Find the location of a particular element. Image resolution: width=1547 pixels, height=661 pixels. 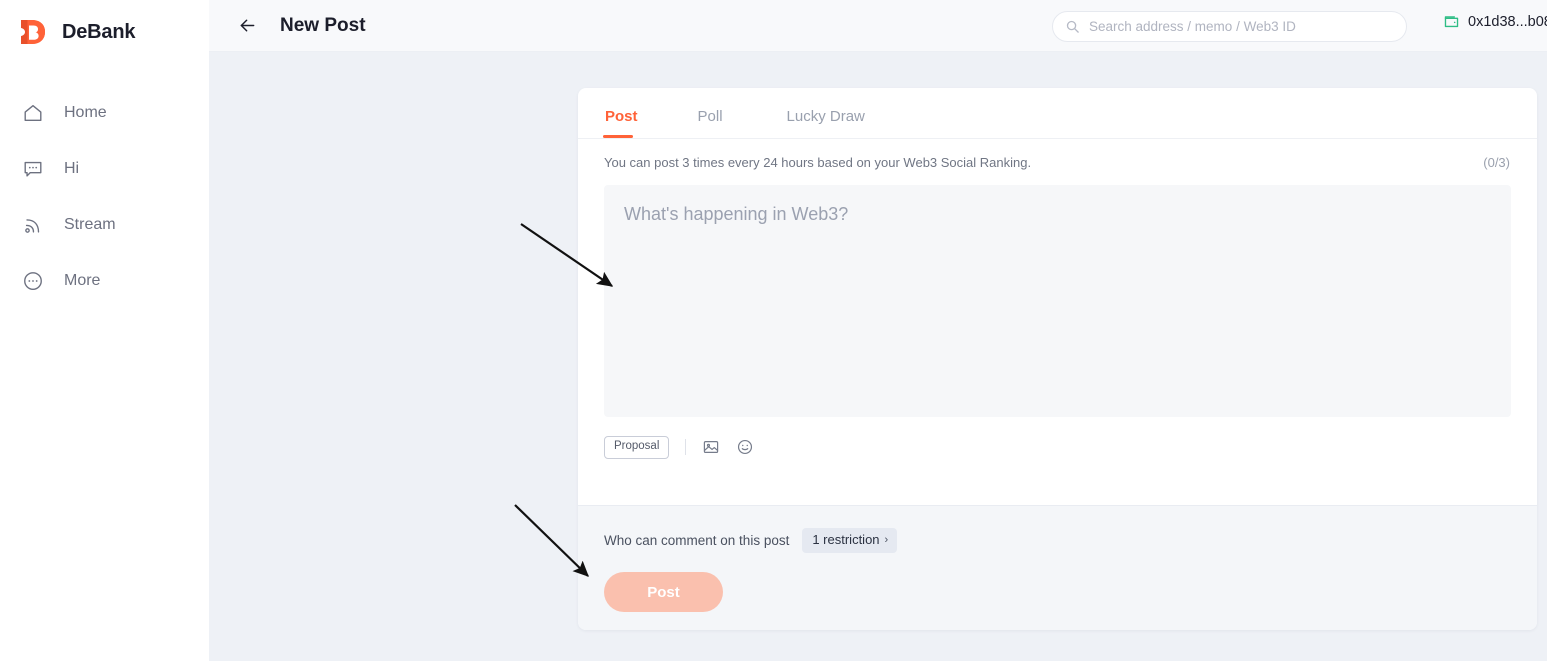

wallet-icon is located at coordinates (1451, 21).